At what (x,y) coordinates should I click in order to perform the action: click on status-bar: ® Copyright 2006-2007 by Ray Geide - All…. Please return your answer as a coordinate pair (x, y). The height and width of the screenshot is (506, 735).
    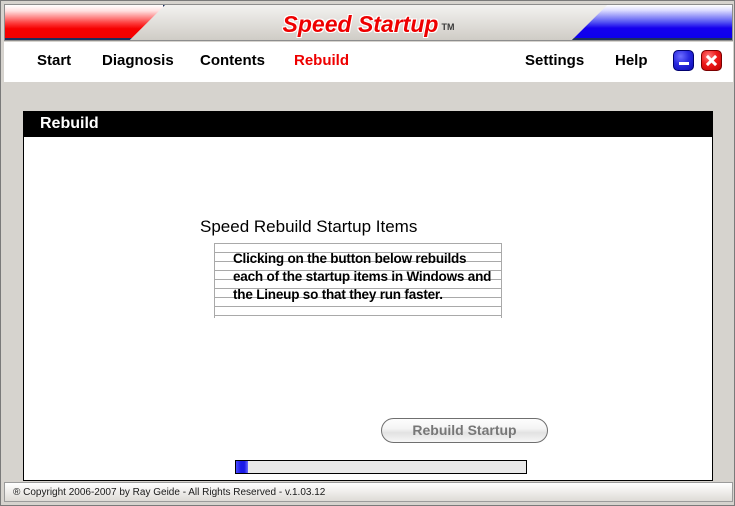
    Looking at the image, I should click on (368, 492).